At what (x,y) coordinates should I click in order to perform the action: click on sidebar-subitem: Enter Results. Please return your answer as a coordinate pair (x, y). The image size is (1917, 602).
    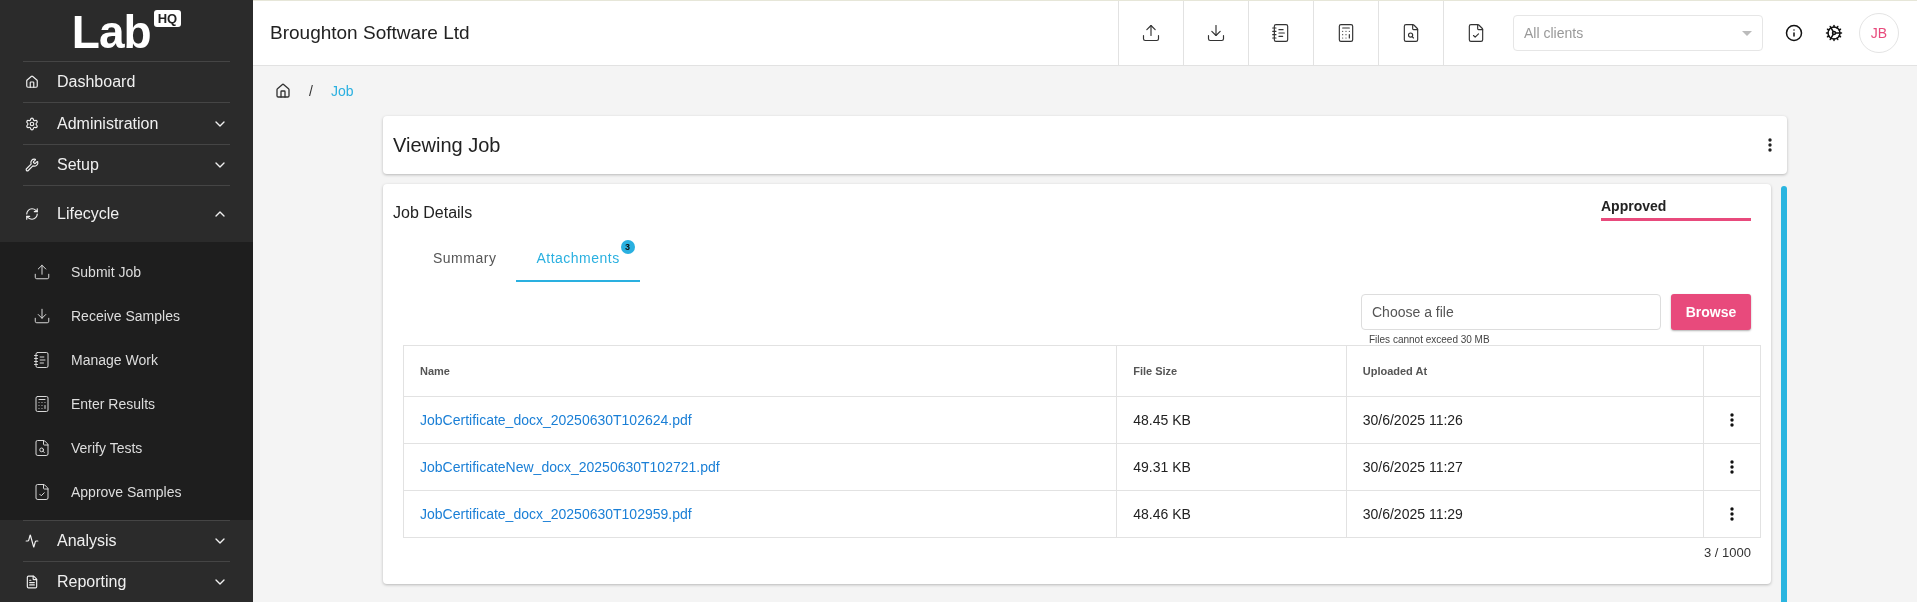
    Looking at the image, I should click on (126, 403).